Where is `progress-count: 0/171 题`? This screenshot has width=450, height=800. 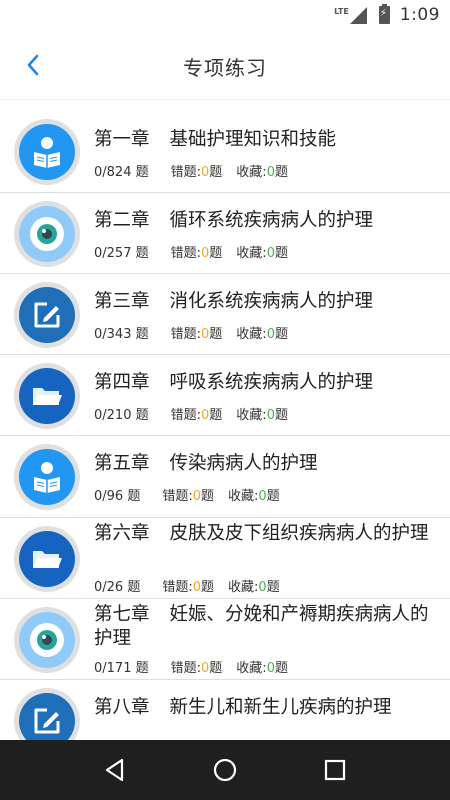
progress-count: 0/171 题 is located at coordinates (121, 668).